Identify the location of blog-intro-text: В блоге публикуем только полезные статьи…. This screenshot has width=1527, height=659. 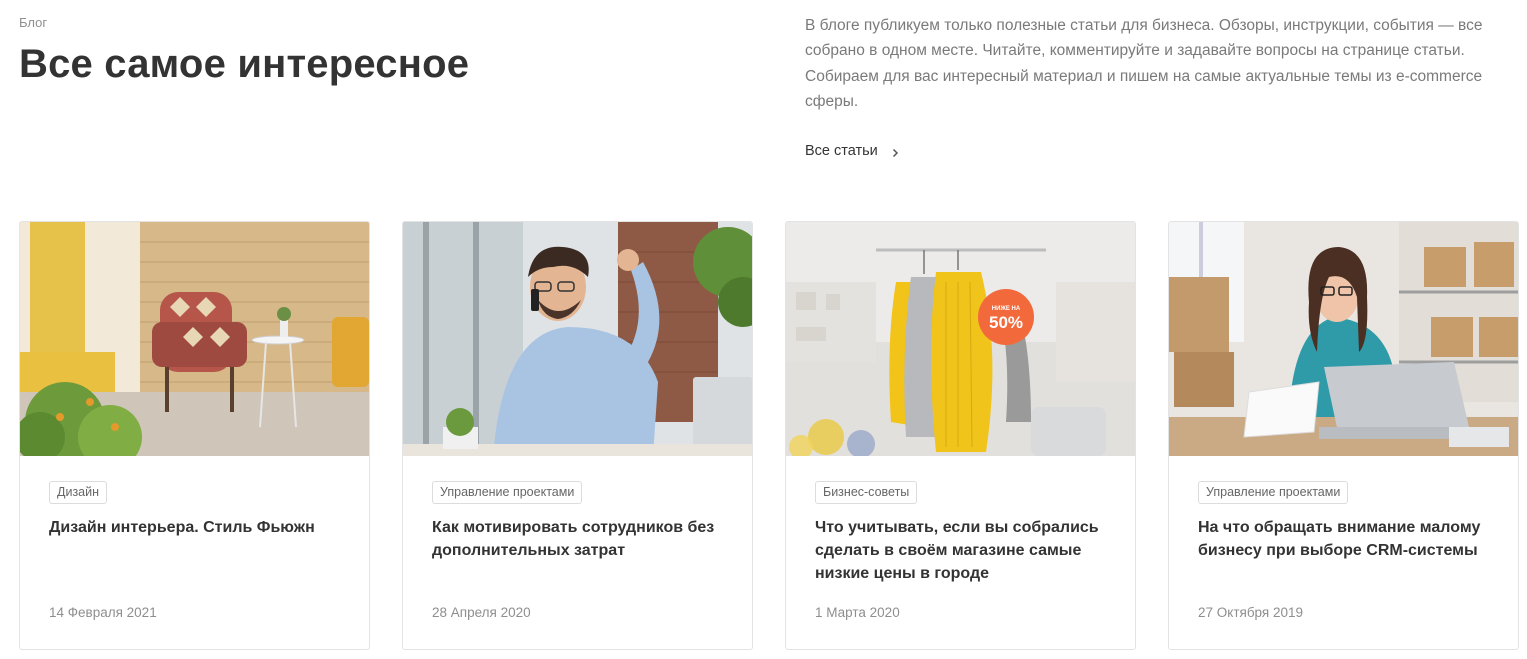
(1144, 63).